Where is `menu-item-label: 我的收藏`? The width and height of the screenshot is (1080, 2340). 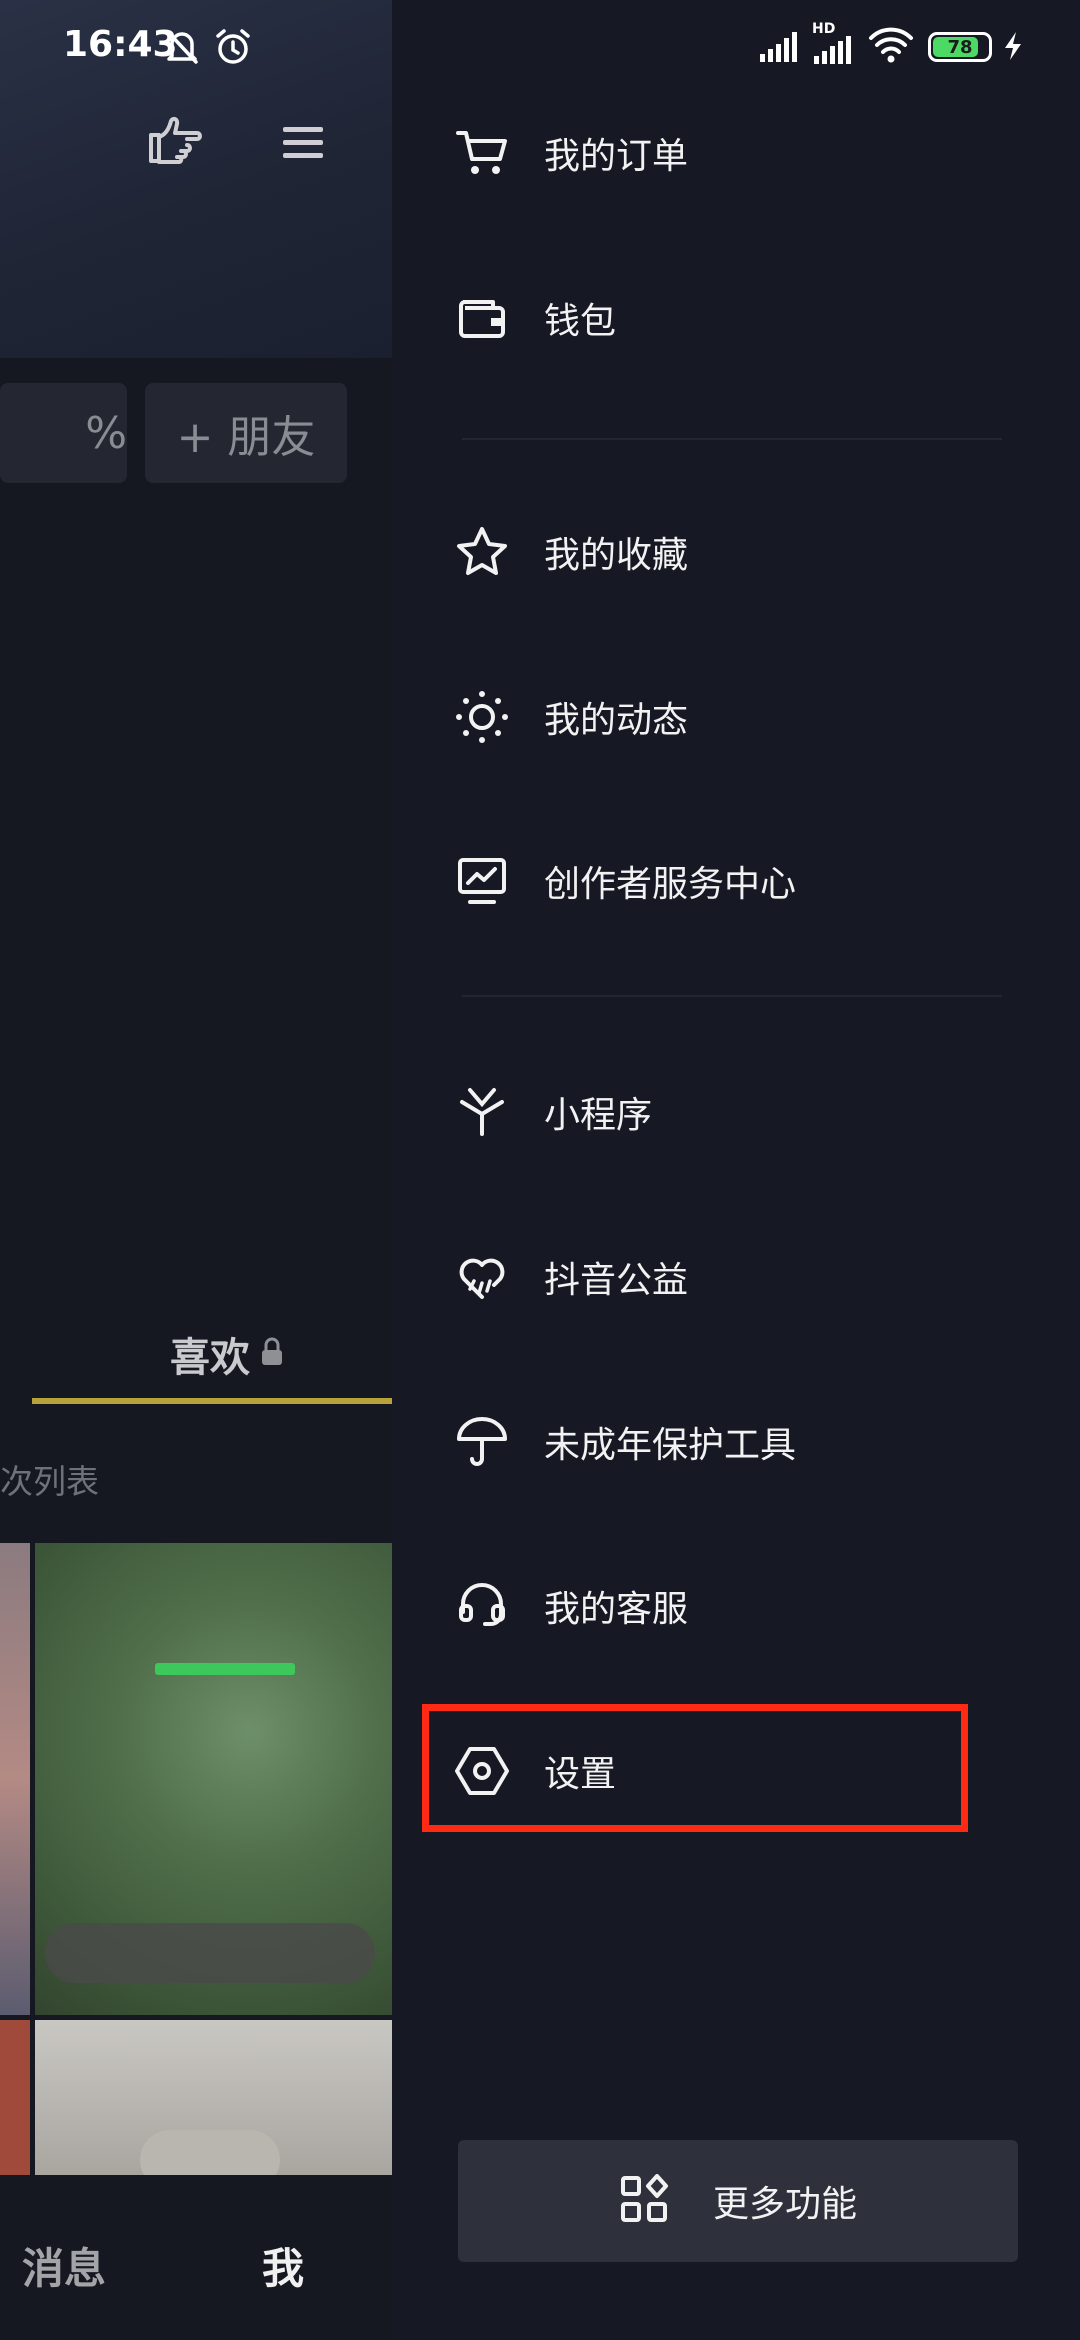 menu-item-label: 我的收藏 is located at coordinates (616, 555).